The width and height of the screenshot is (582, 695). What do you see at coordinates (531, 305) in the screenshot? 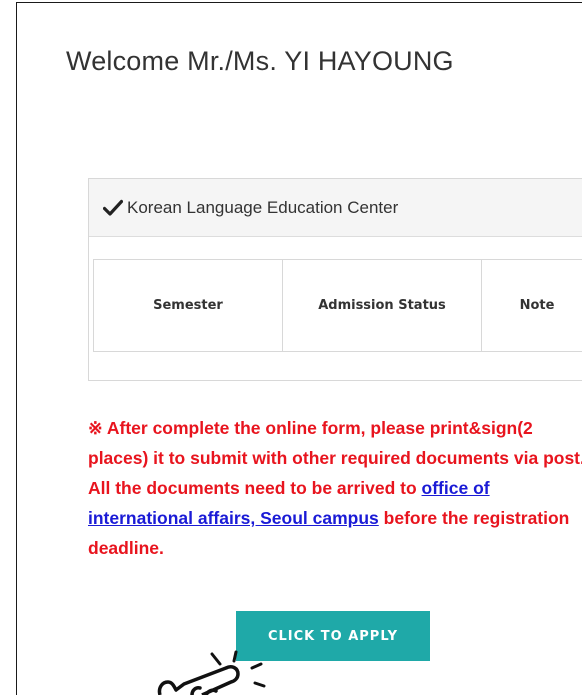
I see `column-header-note: Note` at bounding box center [531, 305].